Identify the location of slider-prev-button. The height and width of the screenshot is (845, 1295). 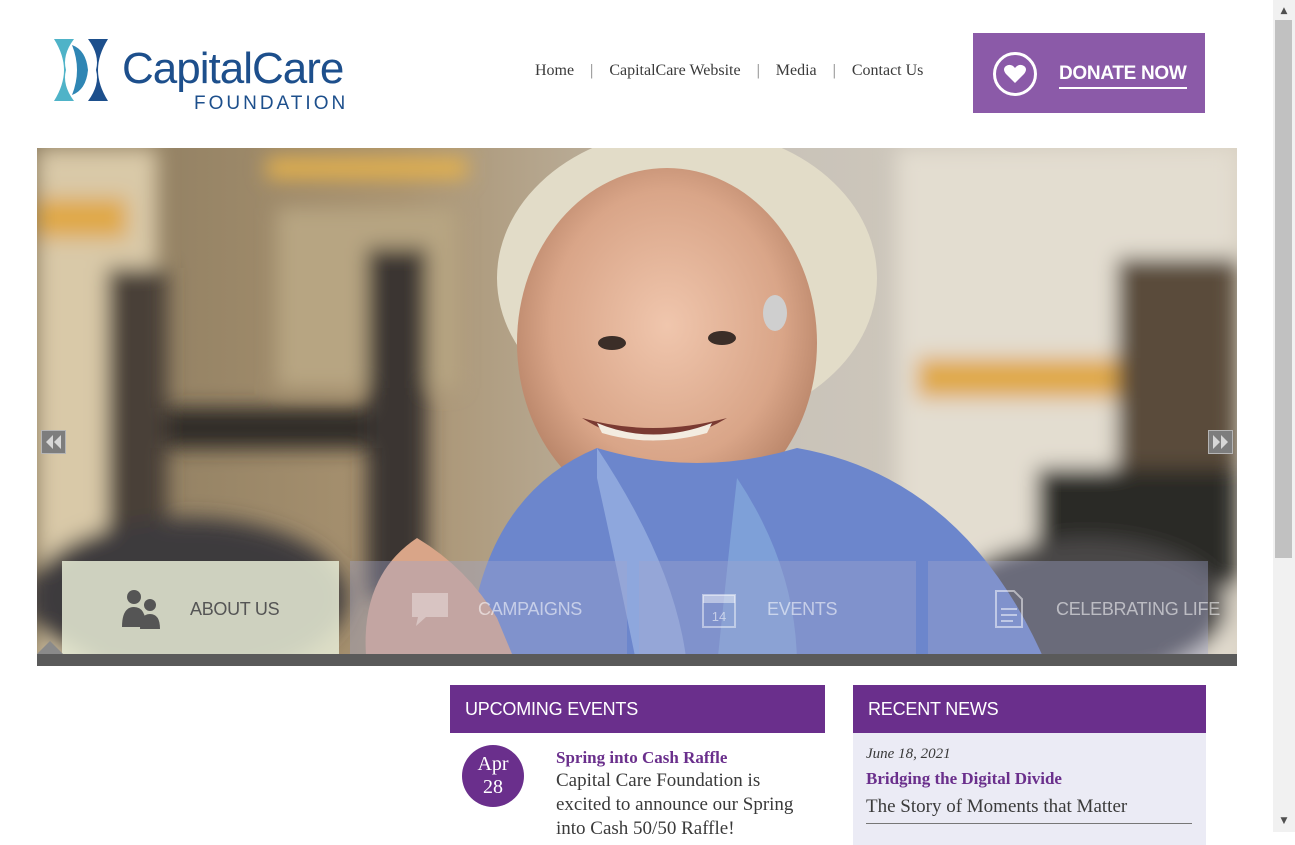
(53, 442).